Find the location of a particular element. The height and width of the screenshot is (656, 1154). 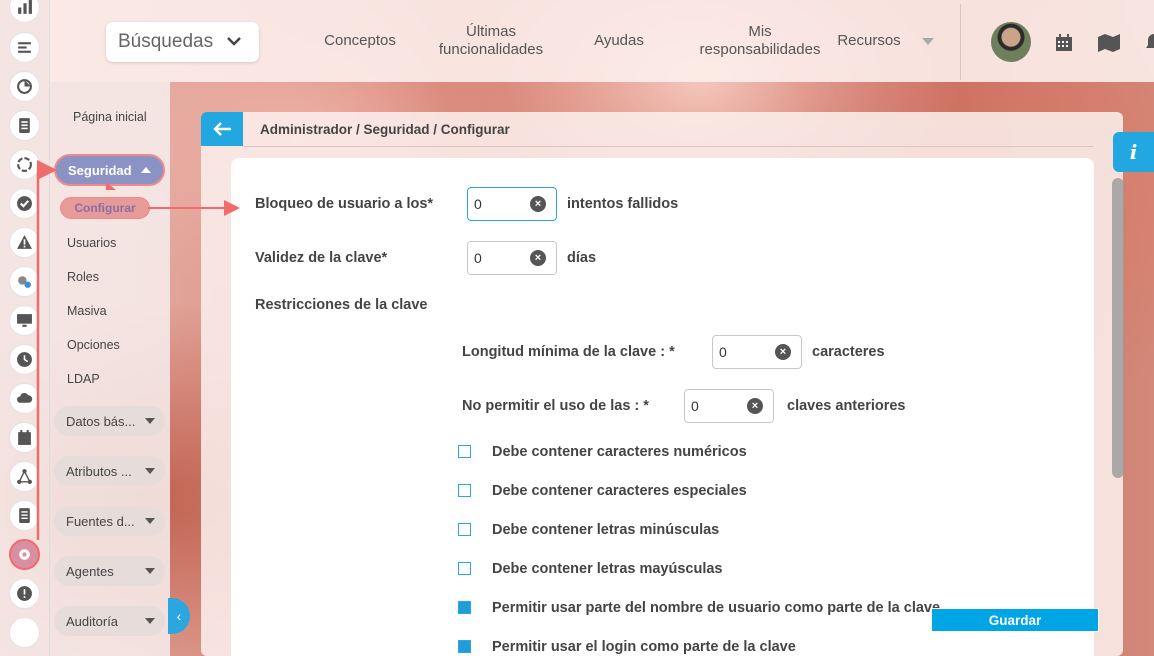

list-icon is located at coordinates (24, 515).